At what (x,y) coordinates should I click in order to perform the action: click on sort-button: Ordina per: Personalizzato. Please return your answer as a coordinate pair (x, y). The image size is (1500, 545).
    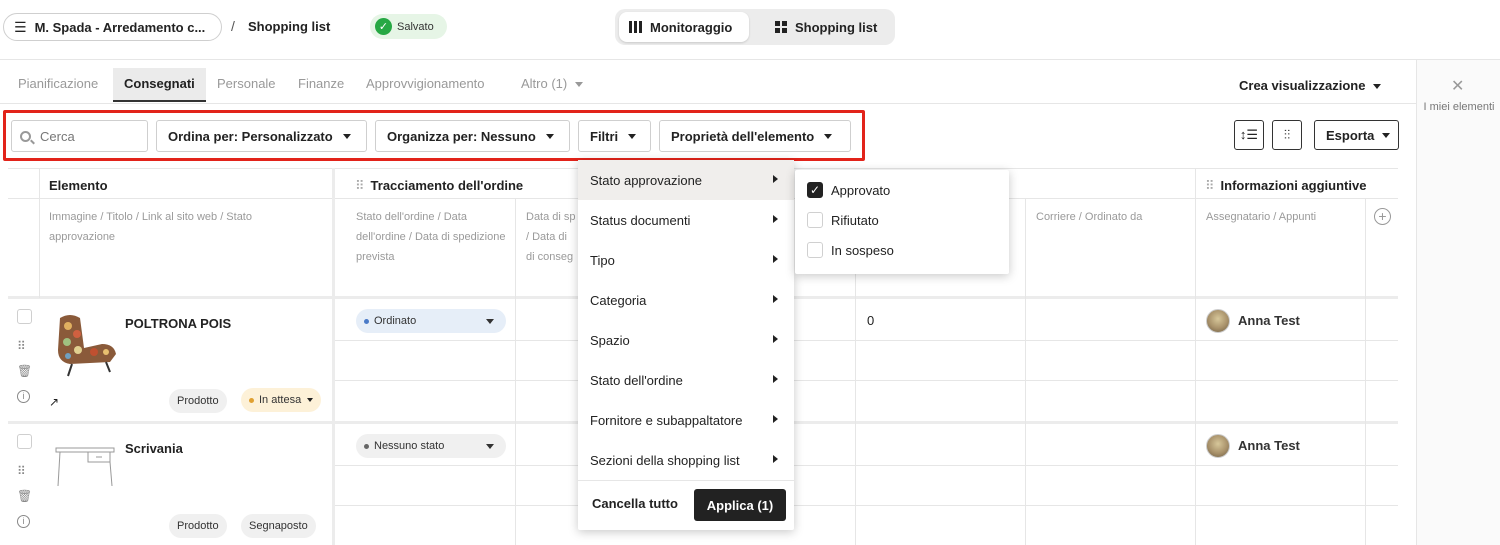
    Looking at the image, I should click on (261, 136).